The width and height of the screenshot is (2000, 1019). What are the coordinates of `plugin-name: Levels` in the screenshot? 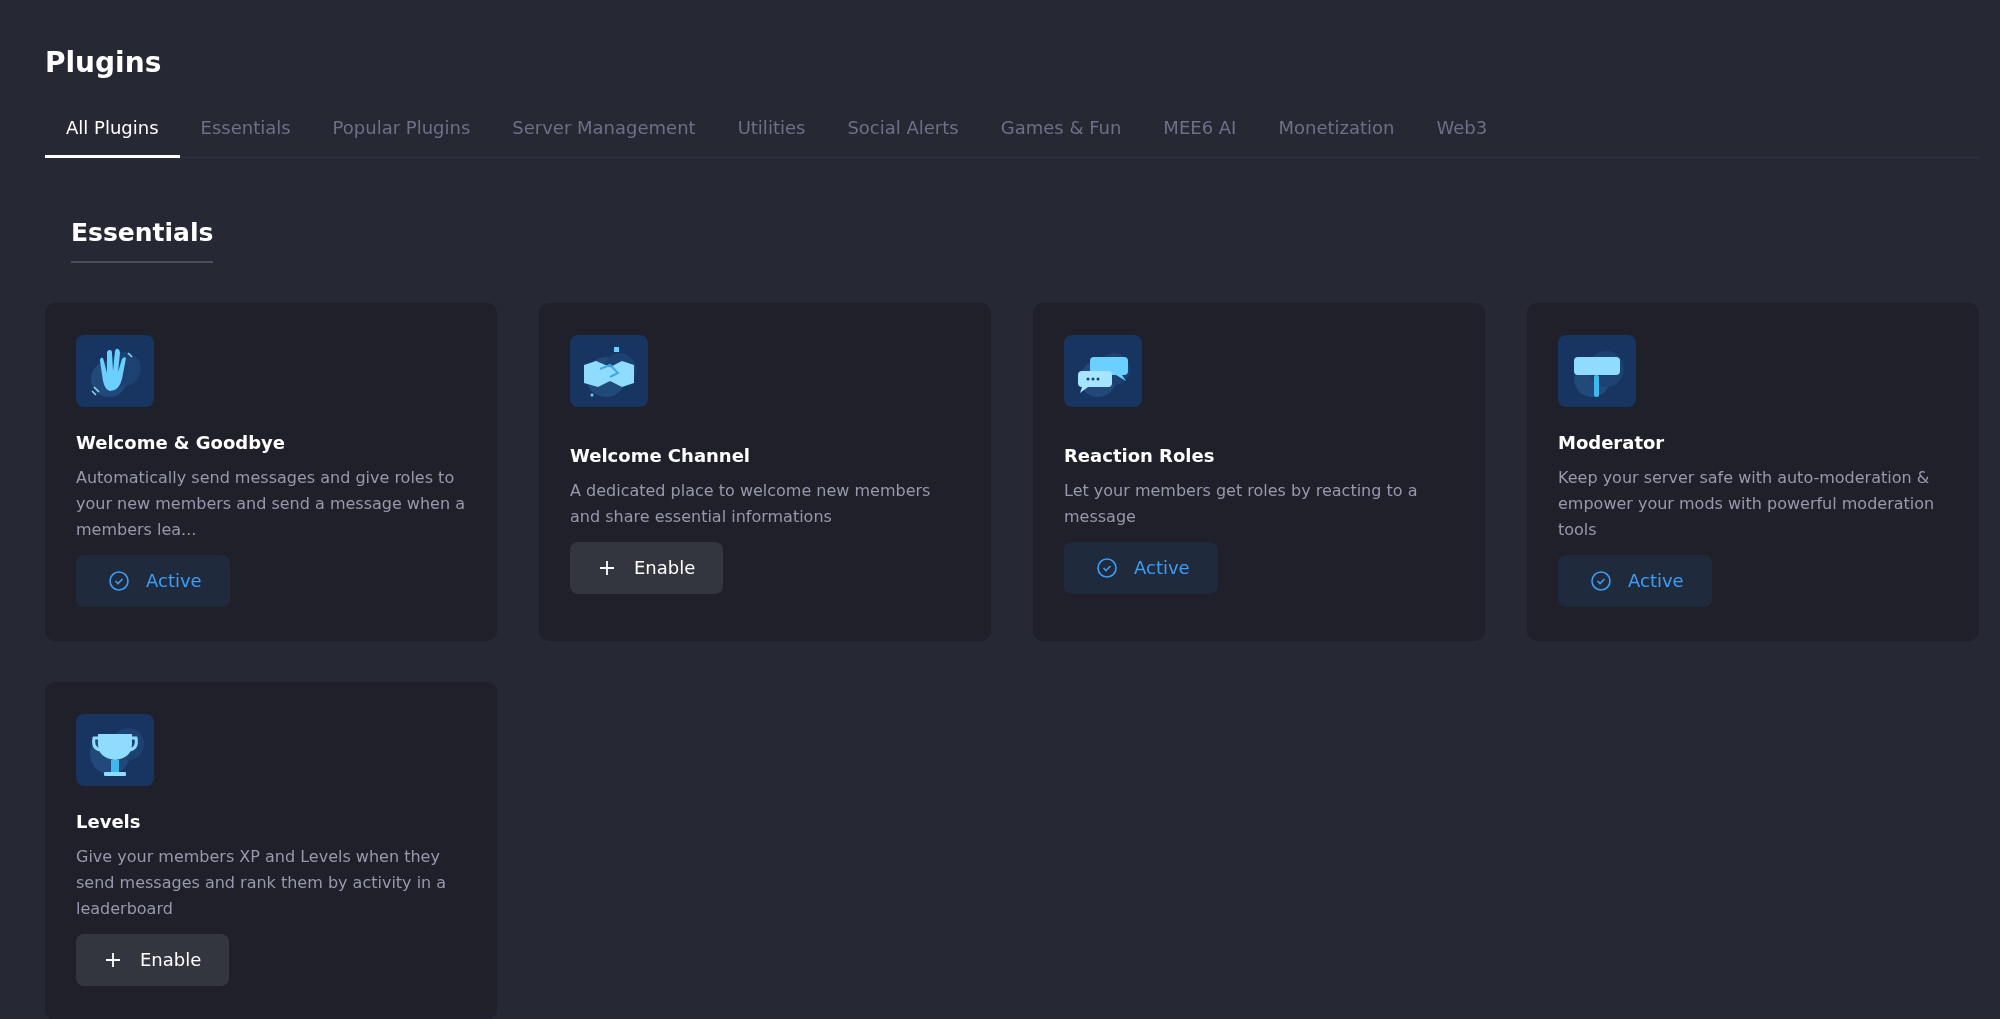 It's located at (109, 821).